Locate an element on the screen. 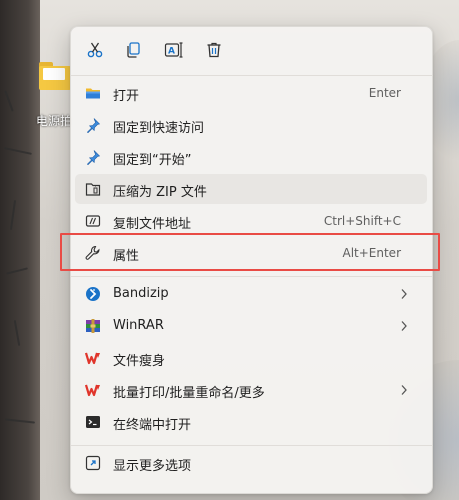 Image resolution: width=459 pixels, height=500 pixels. menu-item-pin-start: 固定到“开始” is located at coordinates (251, 157).